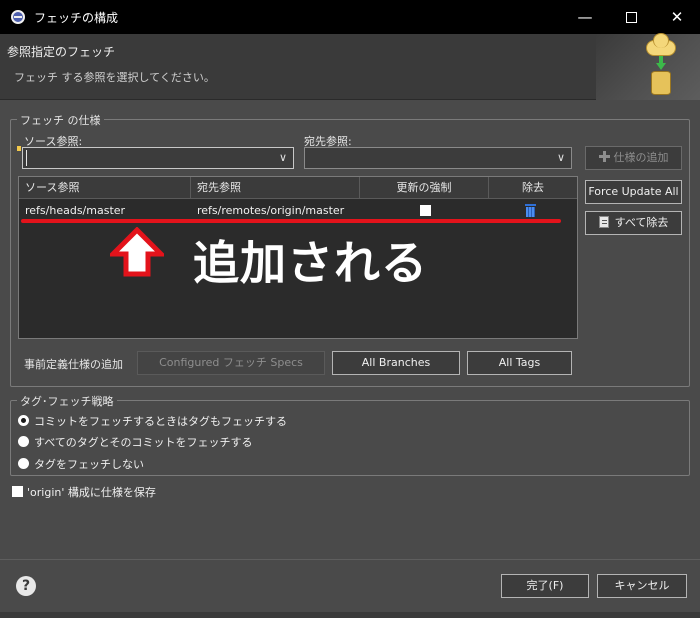  Describe the element at coordinates (633, 192) in the screenshot. I see `force-update-all-button: Force Update All` at that location.